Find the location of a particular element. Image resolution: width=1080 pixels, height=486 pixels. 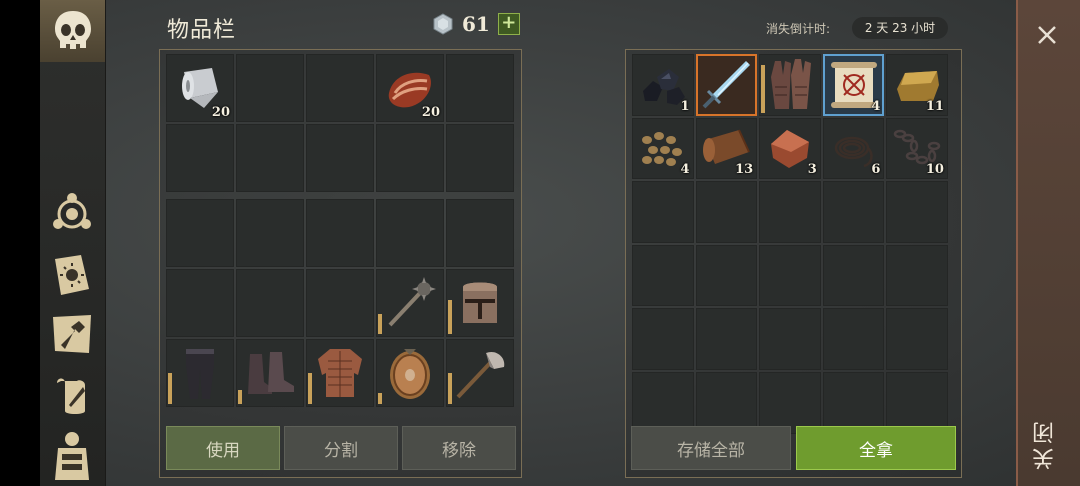

item-quantity: 1 is located at coordinates (685, 106).